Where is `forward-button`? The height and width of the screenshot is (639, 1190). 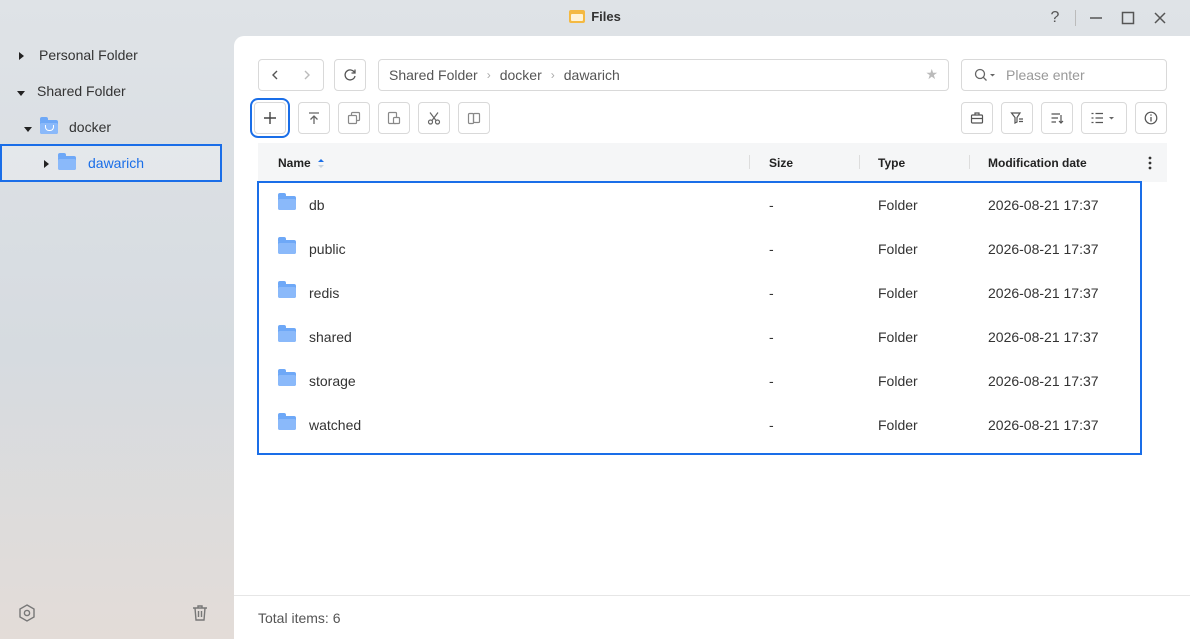
forward-button is located at coordinates (307, 75).